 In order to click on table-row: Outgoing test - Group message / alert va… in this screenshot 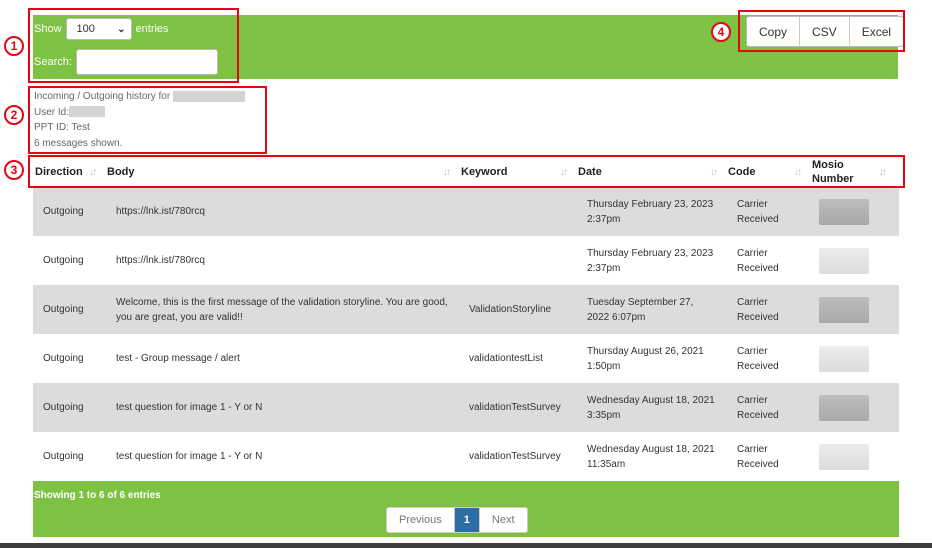, I will do `click(466, 358)`.